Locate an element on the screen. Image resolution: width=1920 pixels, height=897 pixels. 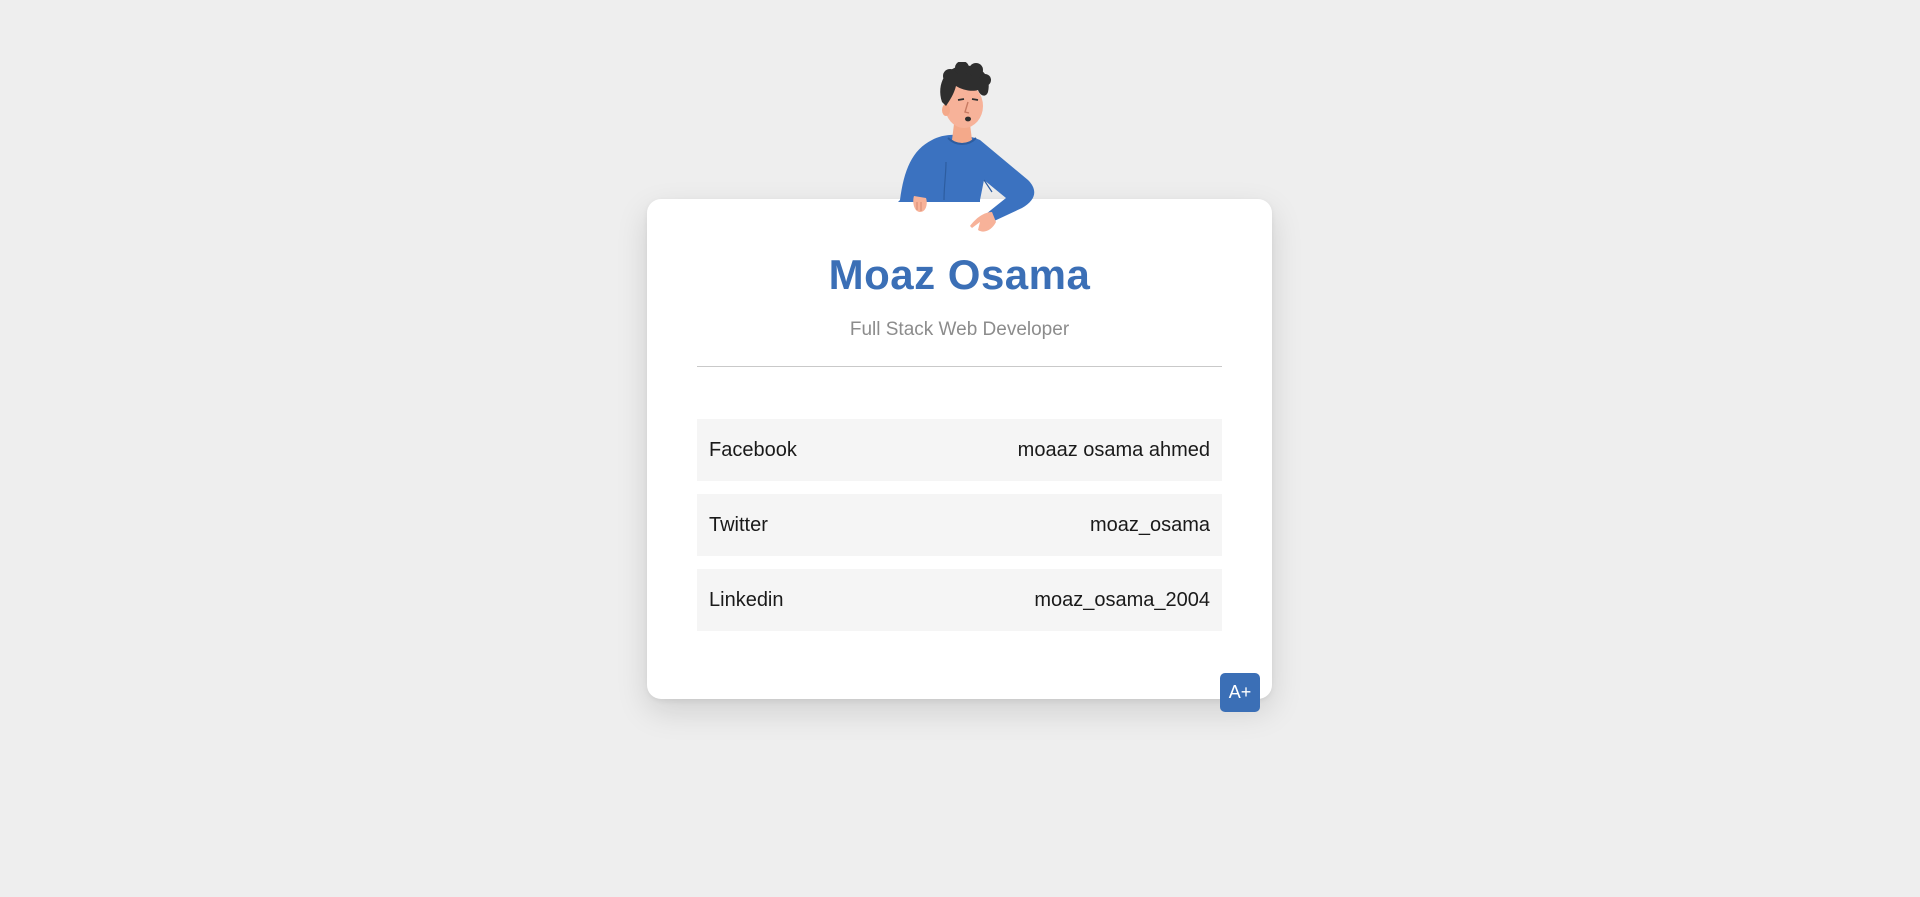
link-value: moaaz osama ahmed is located at coordinates (1113, 449).